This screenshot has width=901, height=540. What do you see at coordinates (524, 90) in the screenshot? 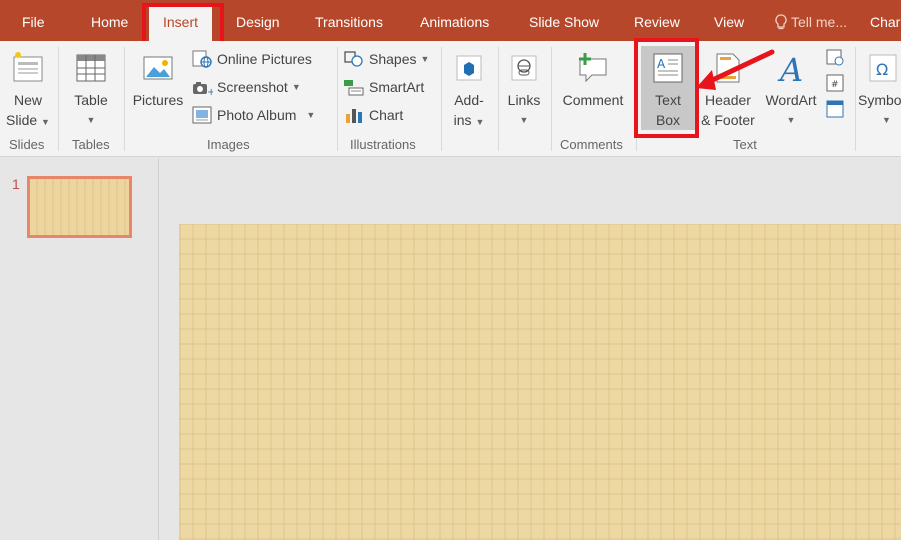
I see `links-button: Links ▼` at bounding box center [524, 90].